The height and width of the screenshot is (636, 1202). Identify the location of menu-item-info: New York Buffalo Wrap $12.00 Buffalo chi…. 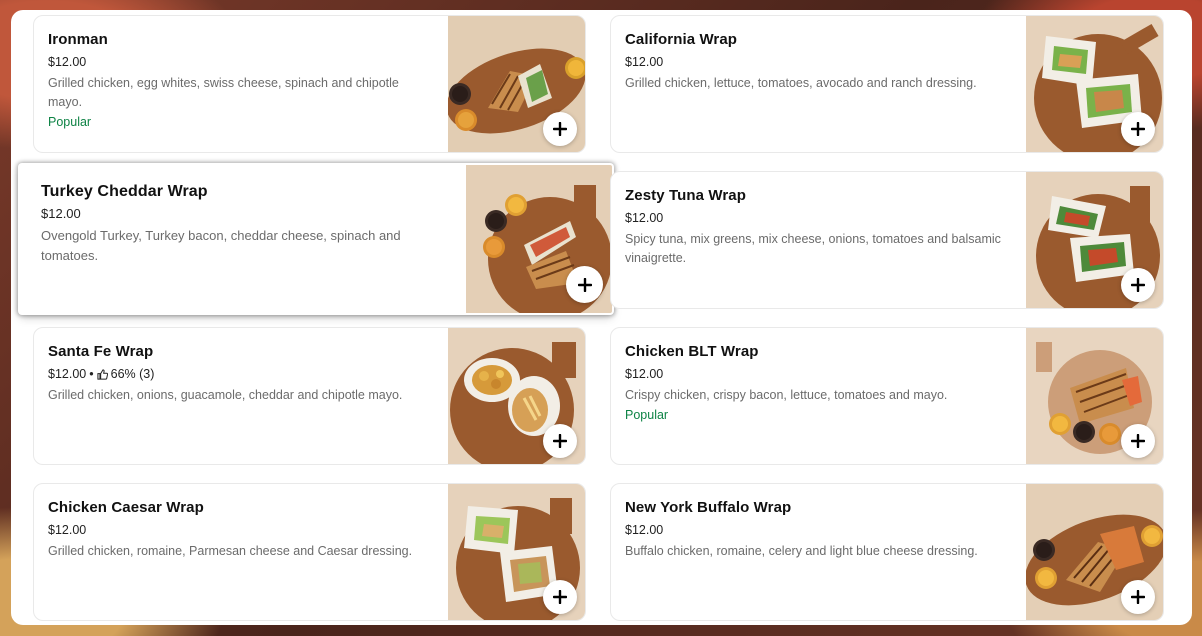
(814, 529).